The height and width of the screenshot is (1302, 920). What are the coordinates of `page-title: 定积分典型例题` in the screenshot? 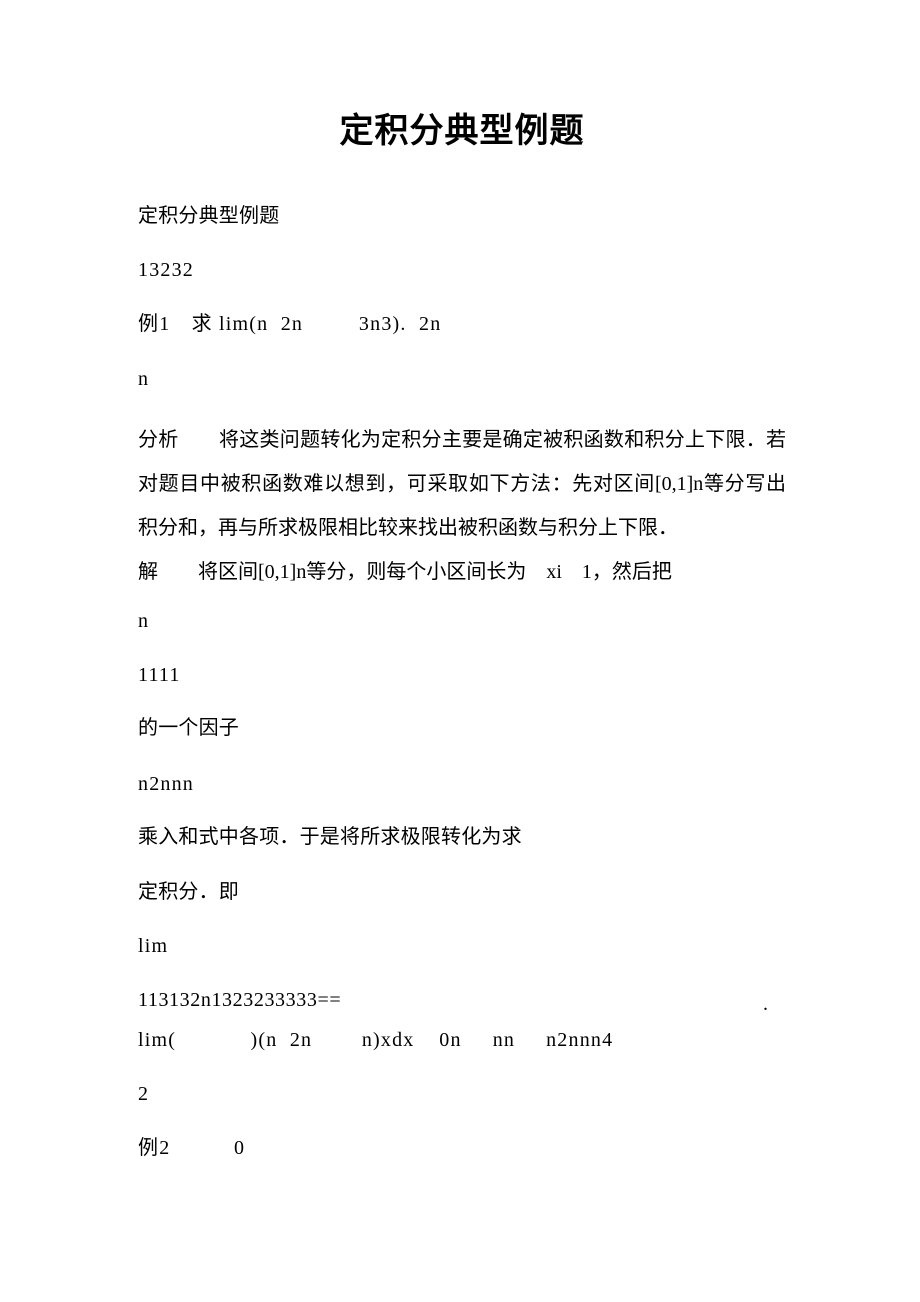 It's located at (462, 131).